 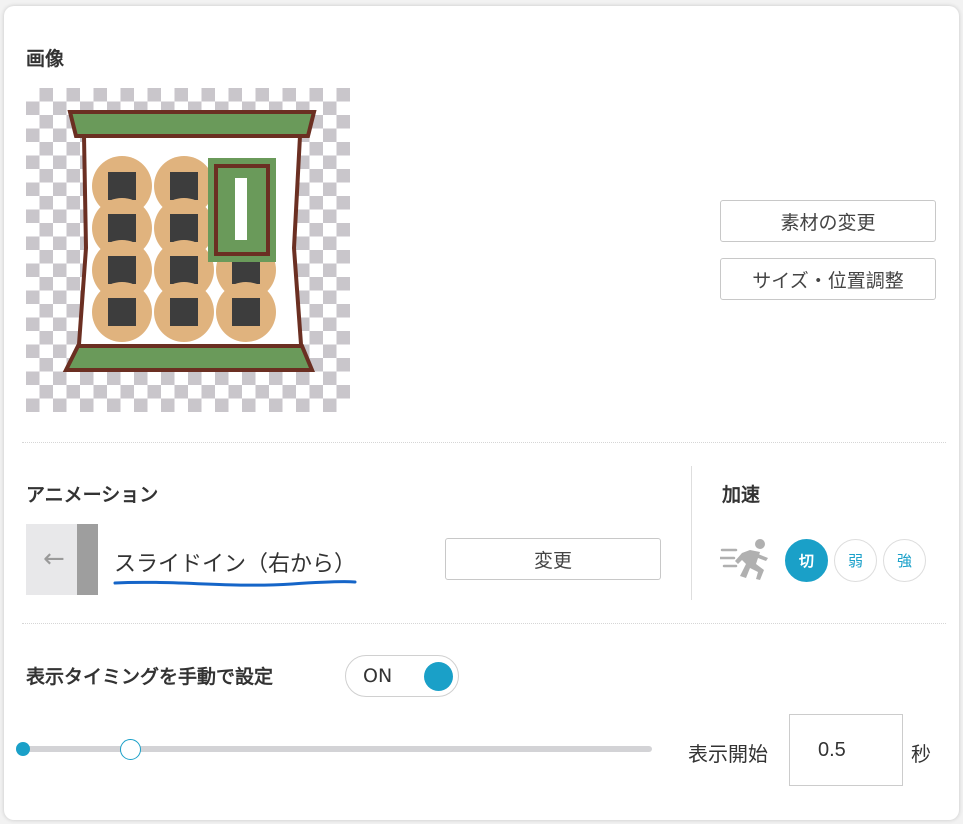 I want to click on preview-bar, so click(x=87, y=559).